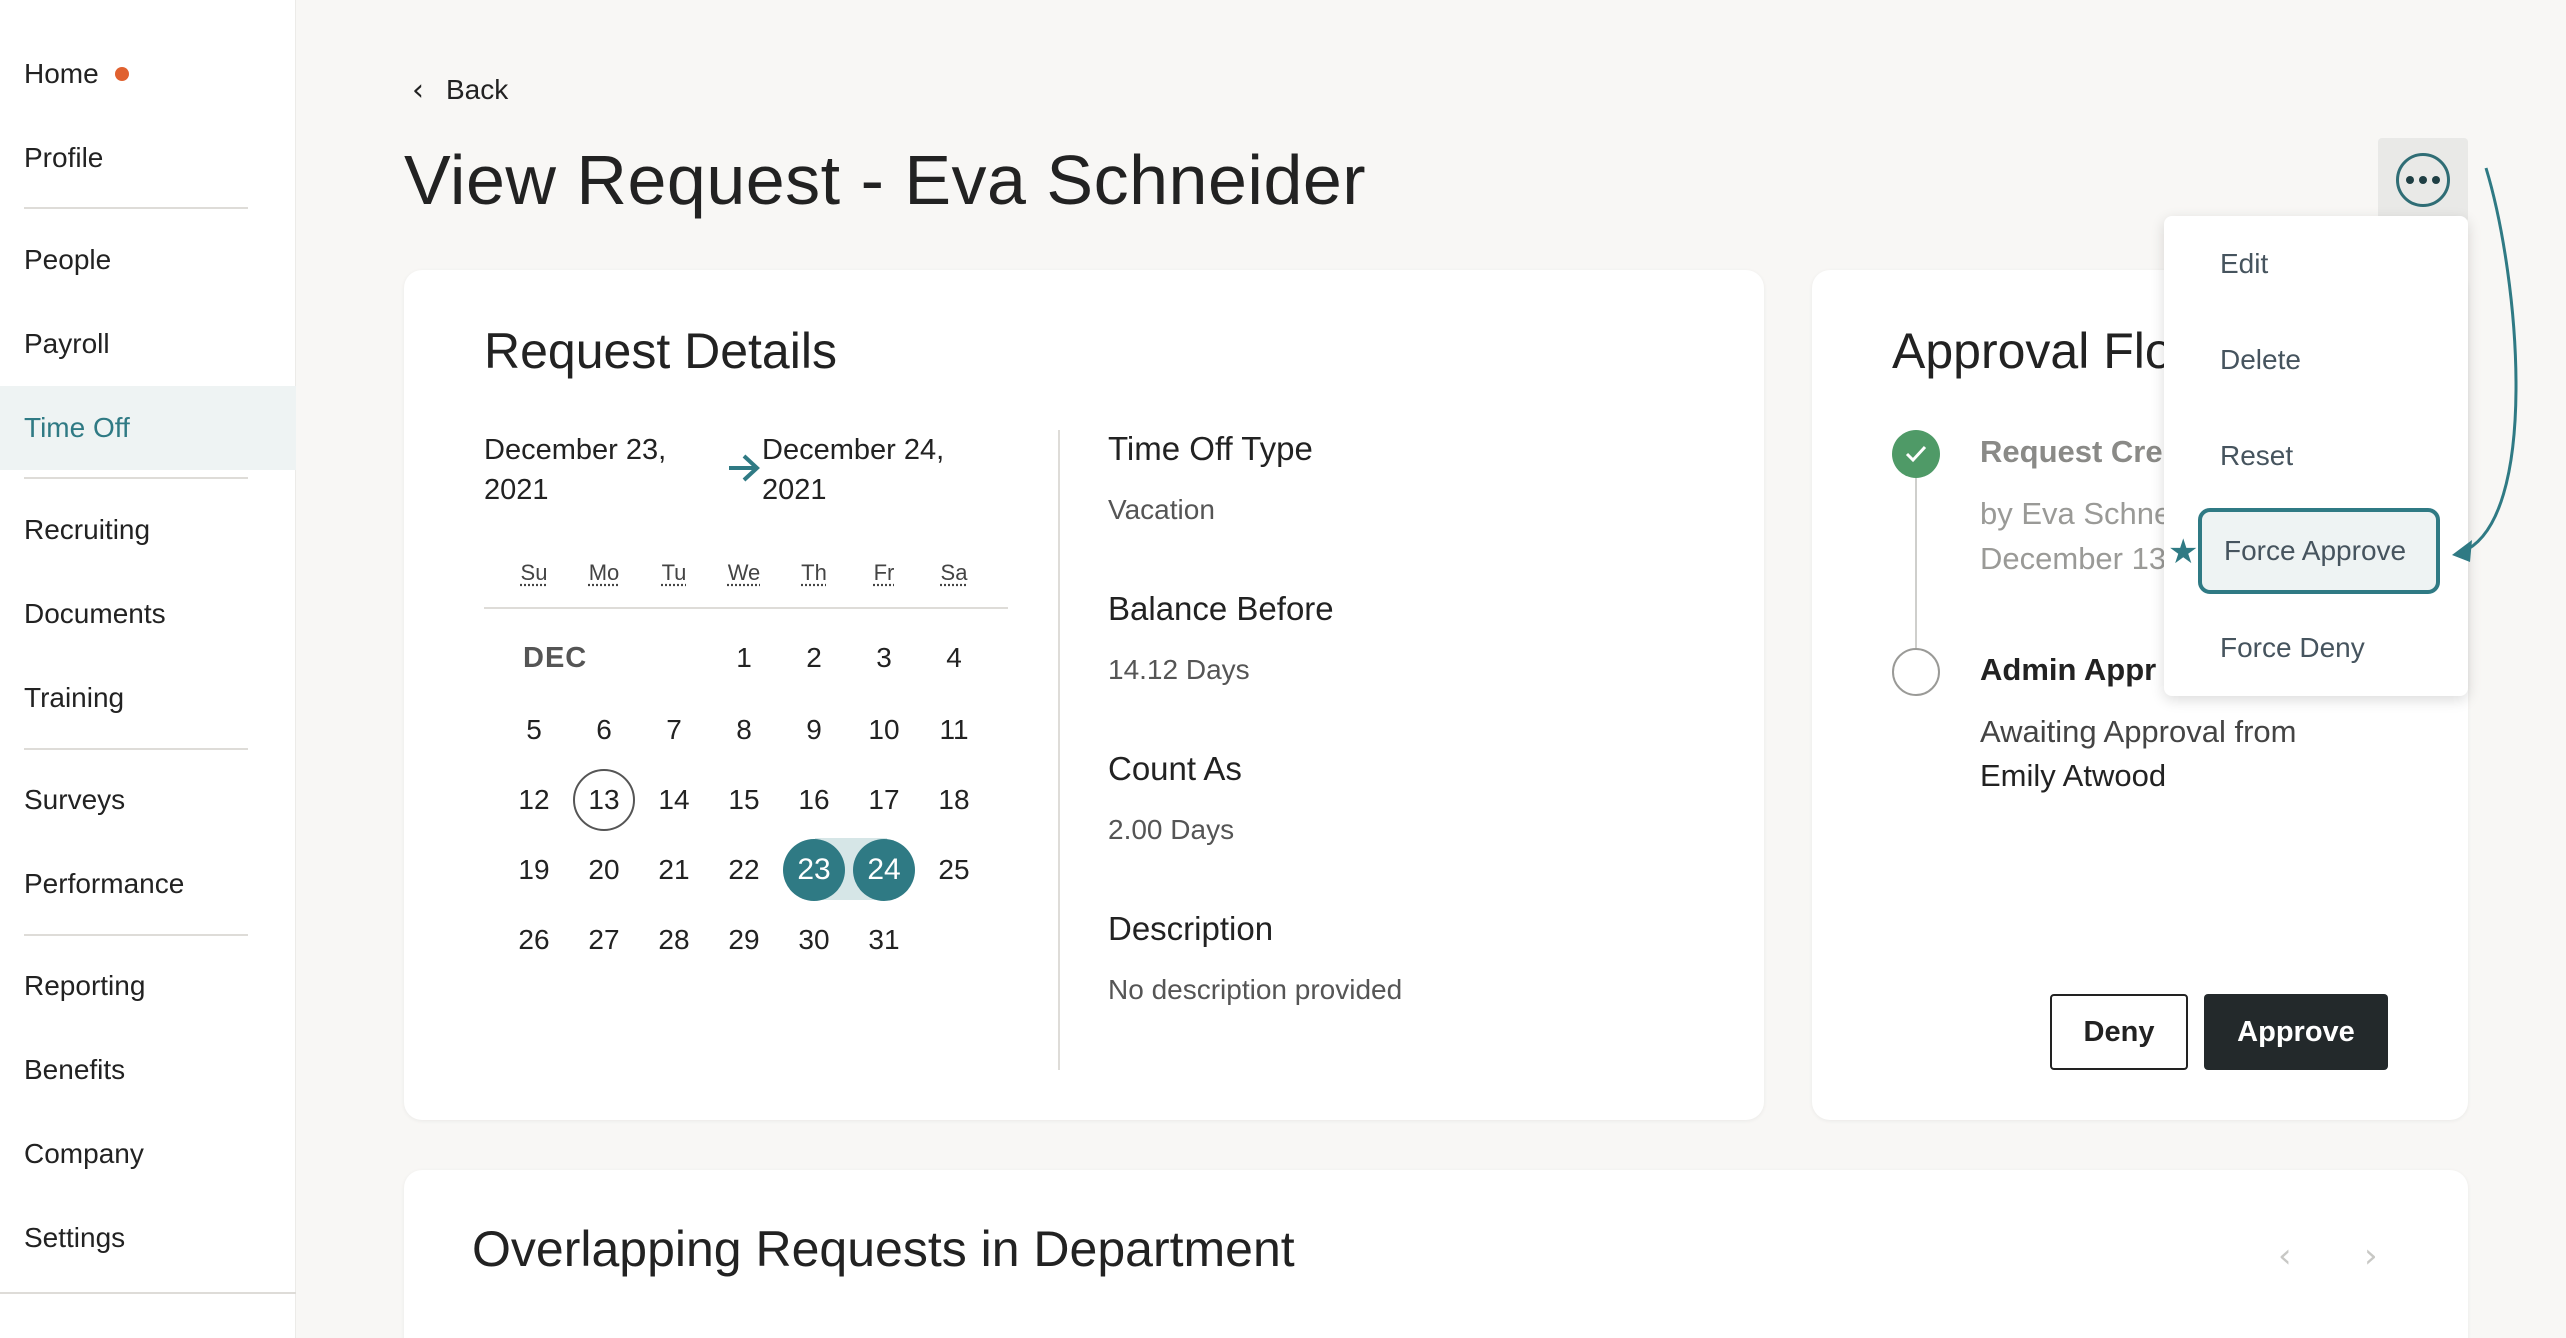 The image size is (2566, 1338). Describe the element at coordinates (814, 730) in the screenshot. I see `calendar-day: 9` at that location.